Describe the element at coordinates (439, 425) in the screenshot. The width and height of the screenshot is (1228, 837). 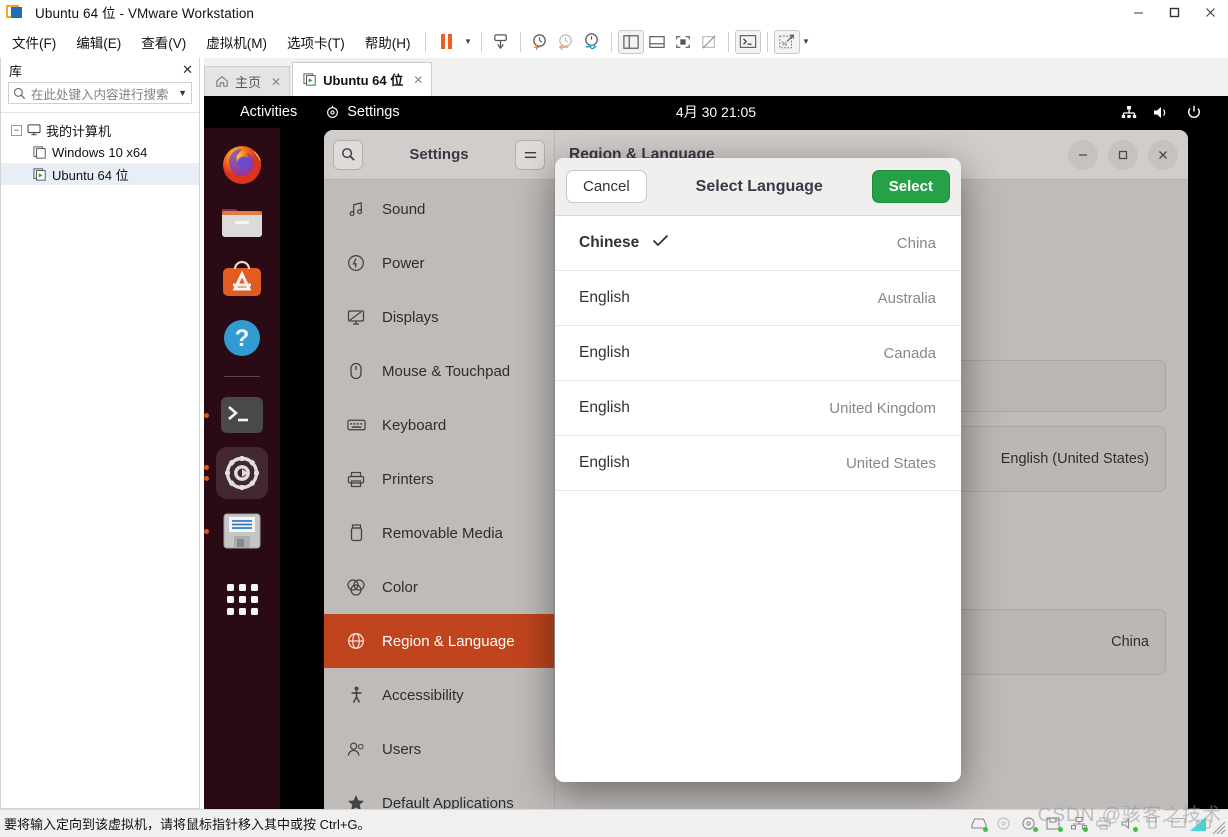
I see `sidebar-item-keyboard: Keyboard` at that location.